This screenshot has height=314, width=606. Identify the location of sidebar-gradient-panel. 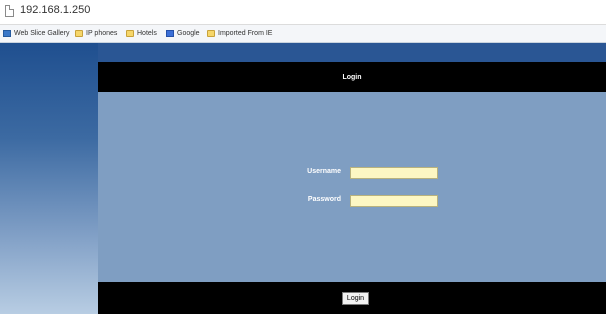
(49, 178).